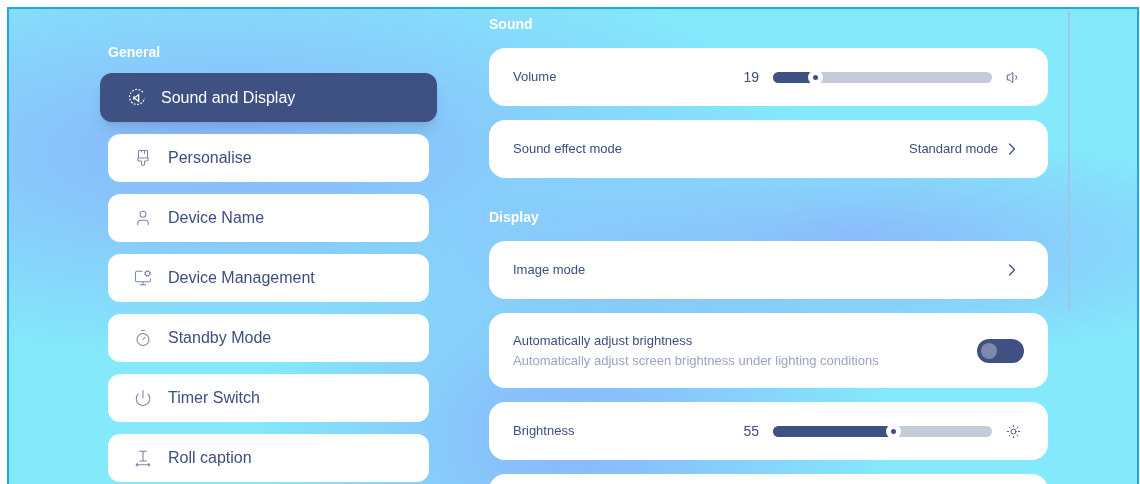 The width and height of the screenshot is (1140, 484). Describe the element at coordinates (953, 149) in the screenshot. I see `setting-value: Standard mode` at that location.